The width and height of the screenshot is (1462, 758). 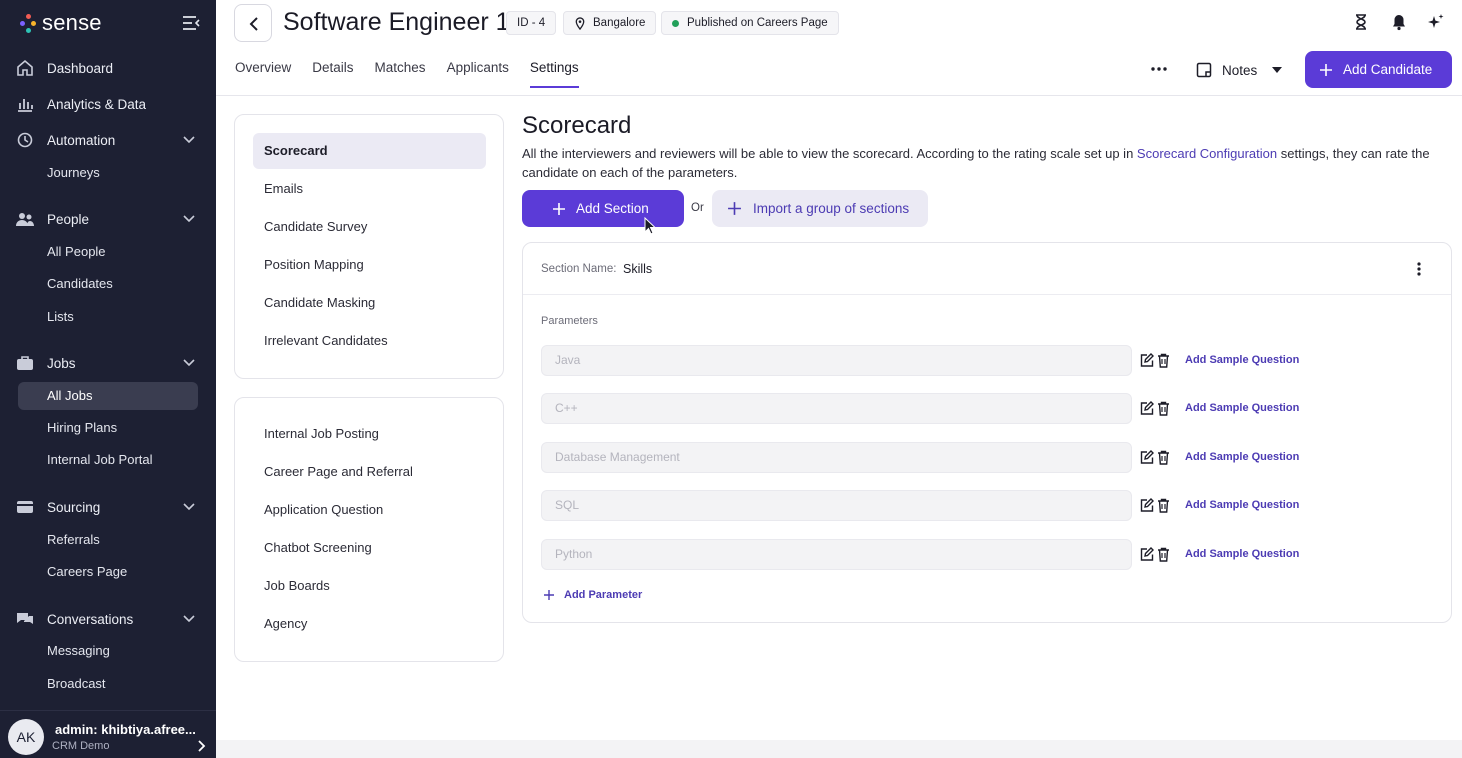 What do you see at coordinates (619, 23) in the screenshot?
I see `location-label: Bangalore` at bounding box center [619, 23].